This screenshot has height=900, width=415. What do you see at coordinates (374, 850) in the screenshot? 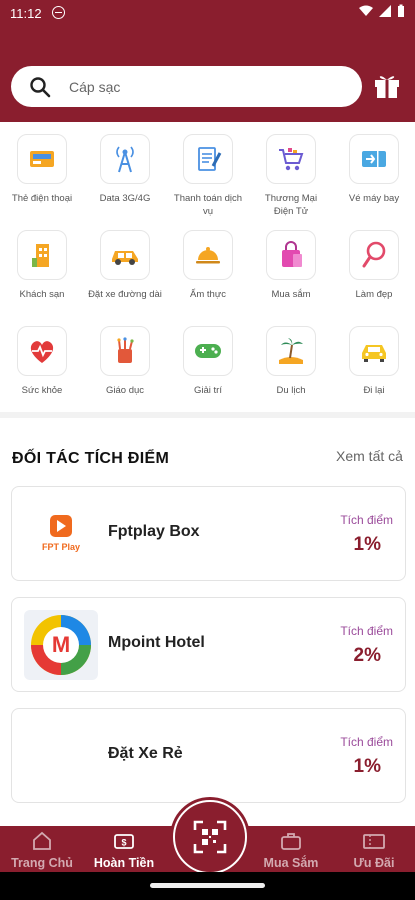
I see `tab-offers: Ưu Đãi` at bounding box center [374, 850].